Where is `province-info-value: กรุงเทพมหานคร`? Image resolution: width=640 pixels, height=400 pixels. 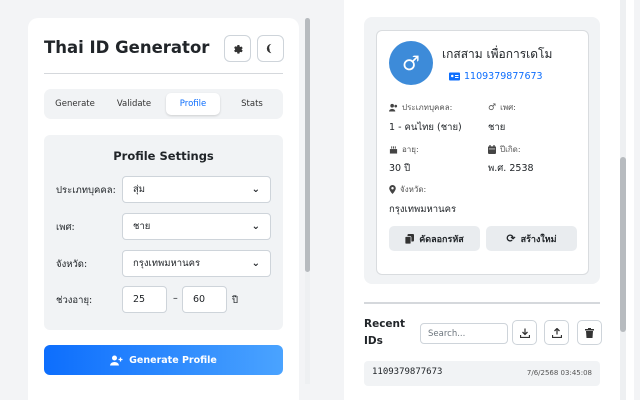 province-info-value: กรุงเทพมหานคร is located at coordinates (423, 209).